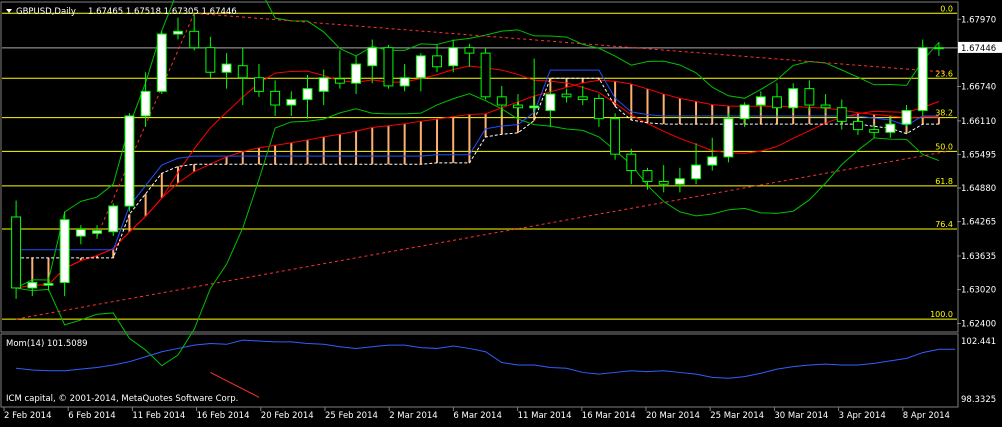 This screenshot has width=1002, height=427. What do you see at coordinates (978, 324) in the screenshot?
I see `price-axis-label: 1.62400` at bounding box center [978, 324].